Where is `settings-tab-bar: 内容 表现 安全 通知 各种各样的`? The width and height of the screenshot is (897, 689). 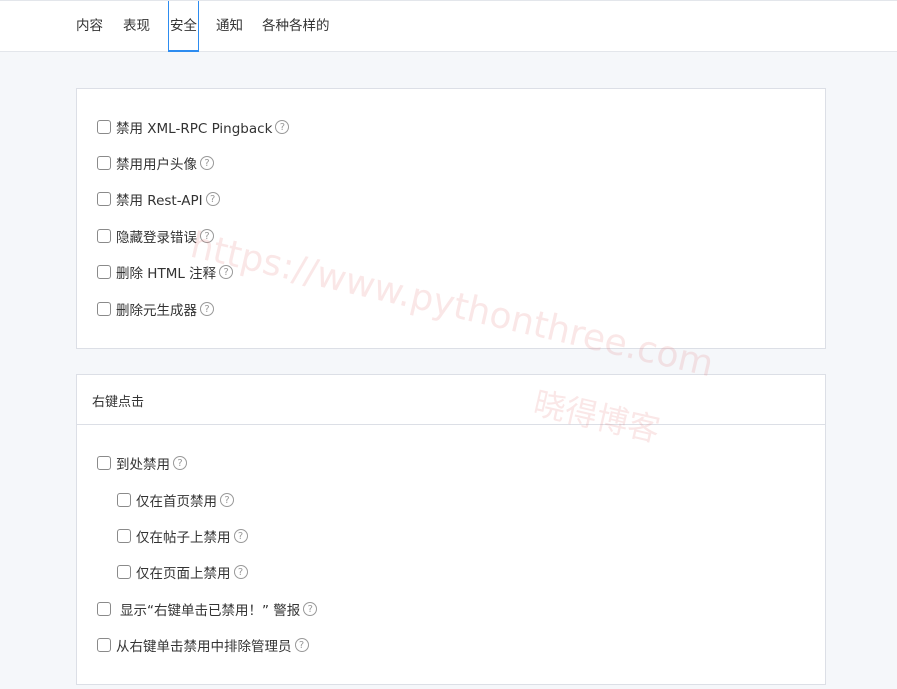
settings-tab-bar: 内容 表现 安全 通知 各种各样的 is located at coordinates (448, 26).